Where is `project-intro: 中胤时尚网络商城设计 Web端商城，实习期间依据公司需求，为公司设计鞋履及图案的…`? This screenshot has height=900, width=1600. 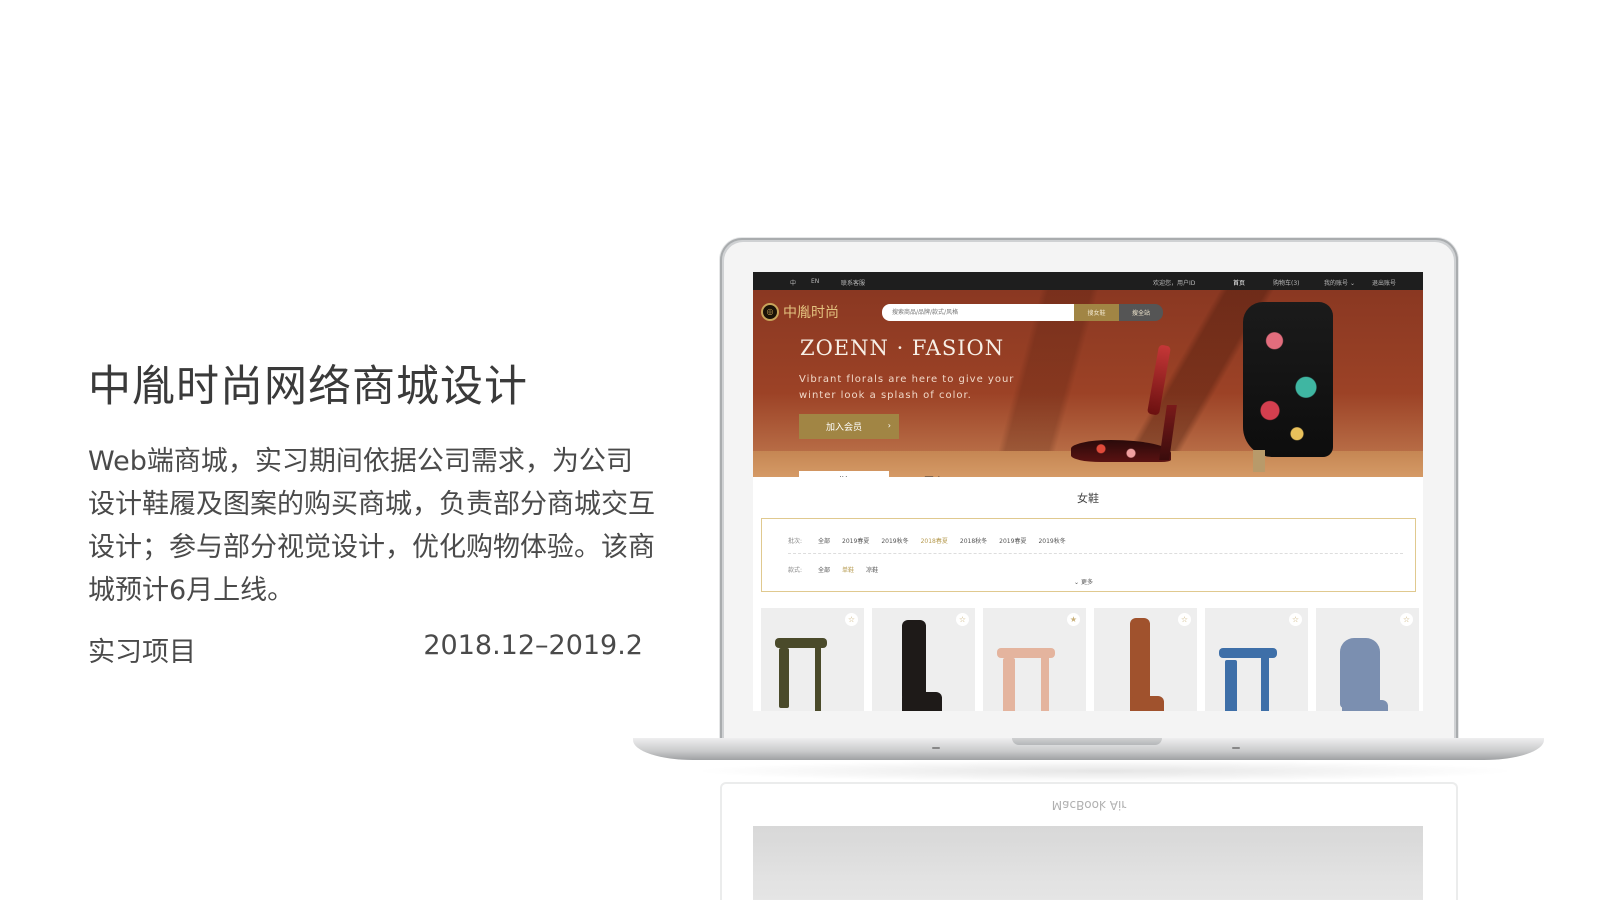
project-intro: 中胤时尚网络商城设计 Web端商城，实习期间依据公司需求，为公司设计鞋履及图案的… is located at coordinates (373, 510).